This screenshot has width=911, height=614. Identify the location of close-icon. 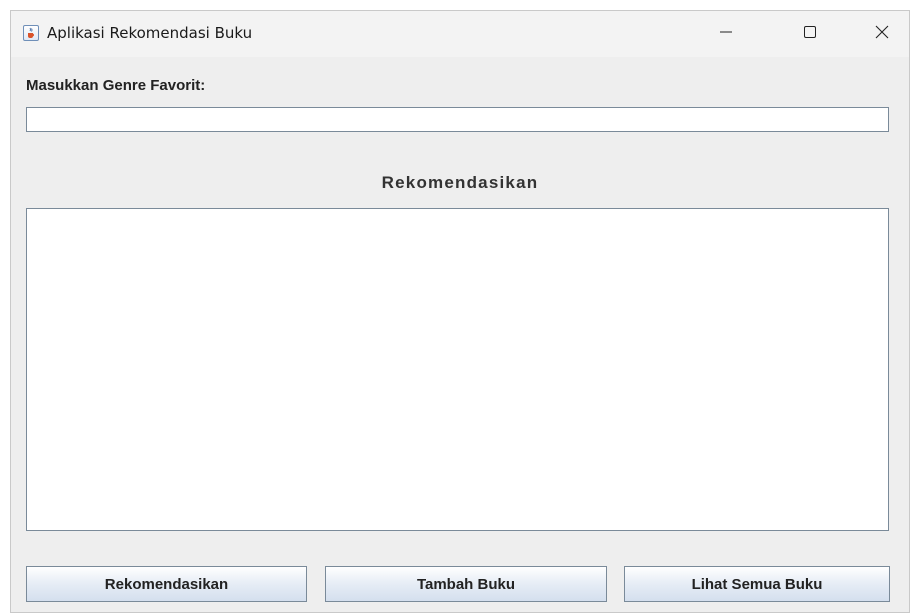
(882, 34).